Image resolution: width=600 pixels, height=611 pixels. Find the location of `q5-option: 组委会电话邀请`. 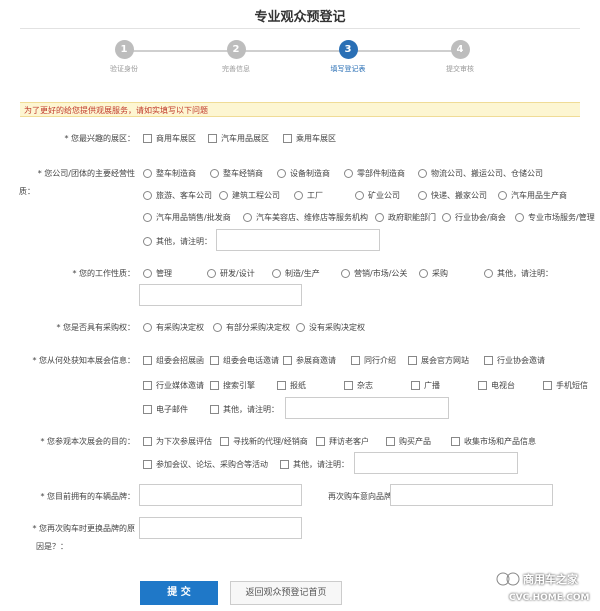

q5-option: 组委会电话邀请 is located at coordinates (244, 360).